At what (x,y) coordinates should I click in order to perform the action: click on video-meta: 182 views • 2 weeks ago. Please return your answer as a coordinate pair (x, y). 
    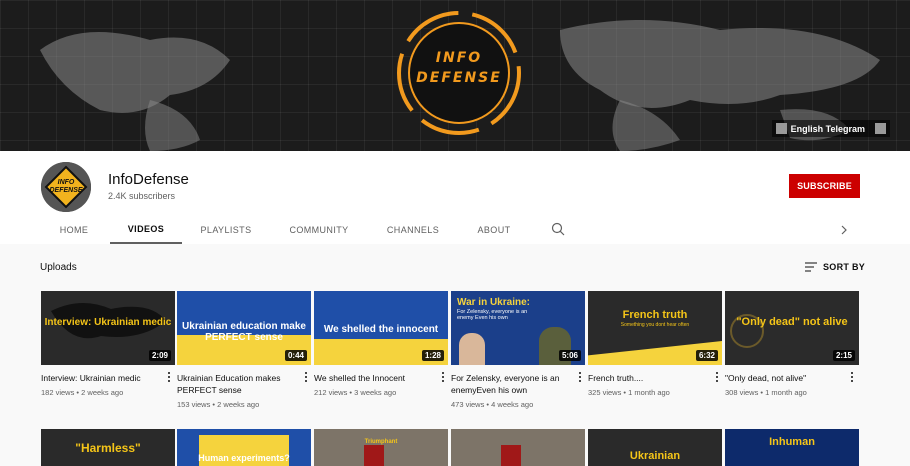
    Looking at the image, I should click on (82, 392).